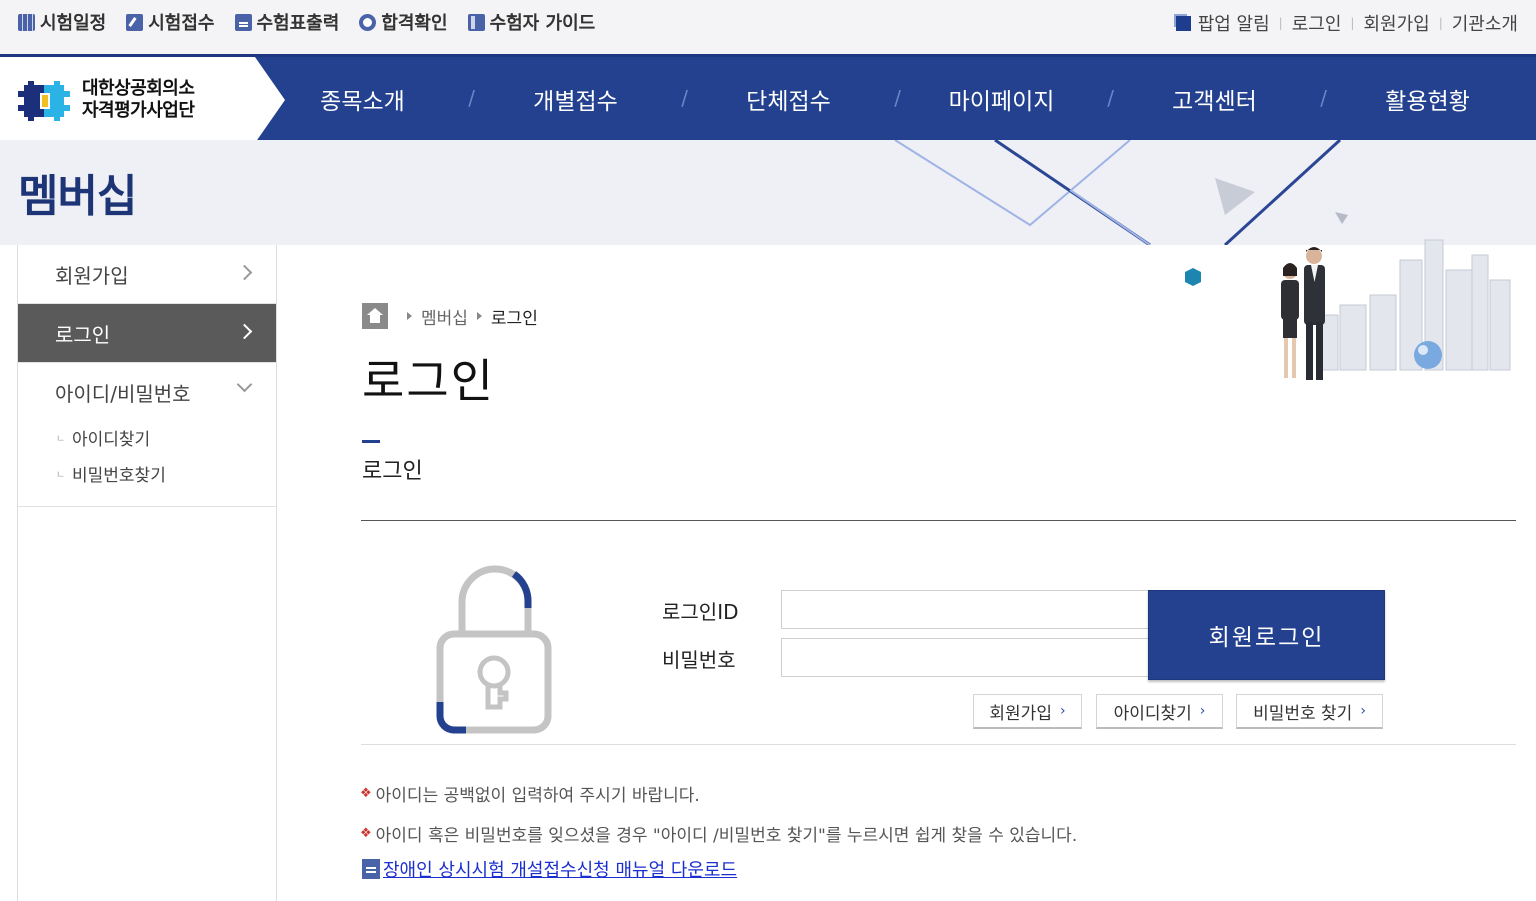 The width and height of the screenshot is (1536, 901). What do you see at coordinates (92, 275) in the screenshot?
I see `sidebar-item-label: 회원가입` at bounding box center [92, 275].